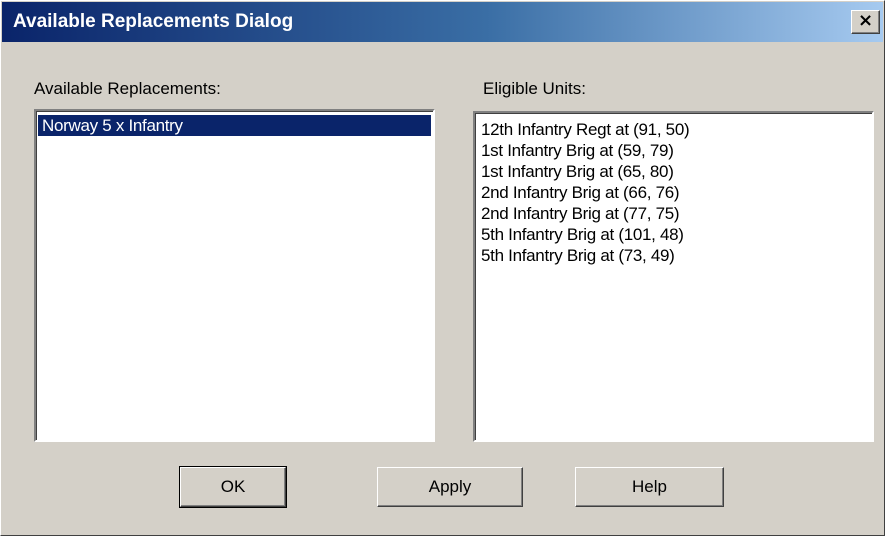  What do you see at coordinates (575, 171) in the screenshot?
I see `eligible-unit-item: 1st Infantry Brig at (65, 80)` at bounding box center [575, 171].